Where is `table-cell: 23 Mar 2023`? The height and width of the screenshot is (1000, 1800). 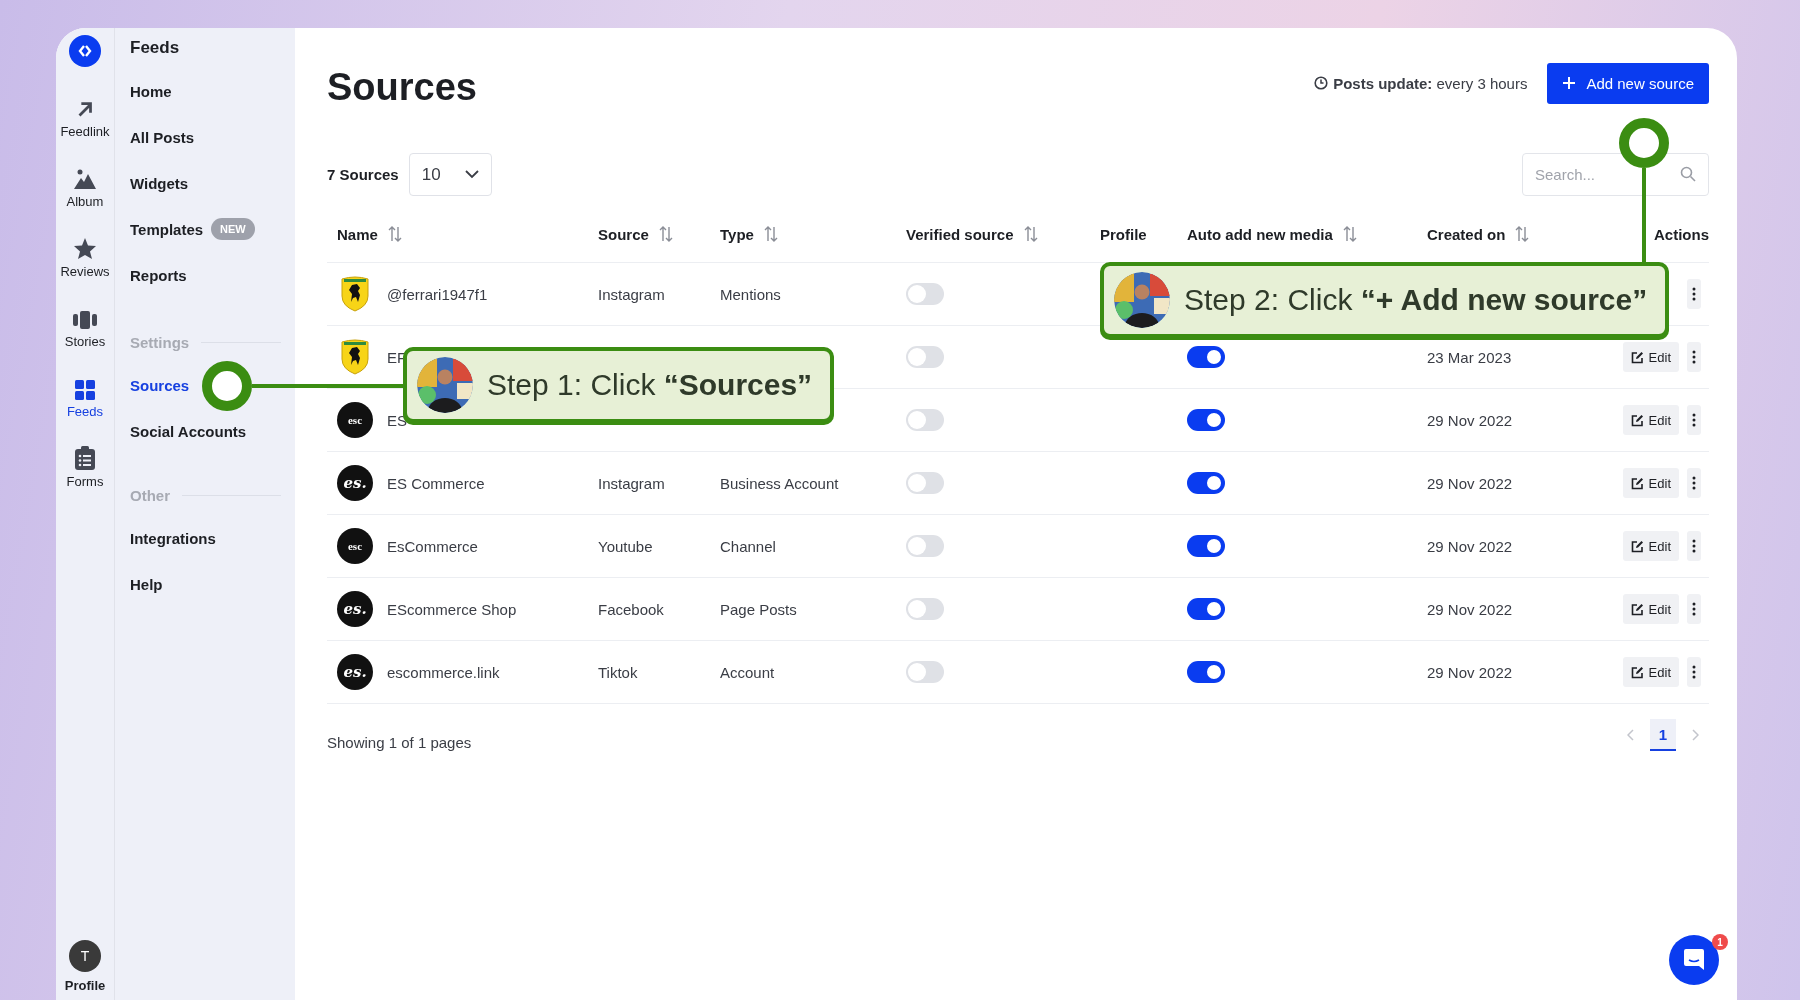 table-cell: 23 Mar 2023 is located at coordinates (1469, 357).